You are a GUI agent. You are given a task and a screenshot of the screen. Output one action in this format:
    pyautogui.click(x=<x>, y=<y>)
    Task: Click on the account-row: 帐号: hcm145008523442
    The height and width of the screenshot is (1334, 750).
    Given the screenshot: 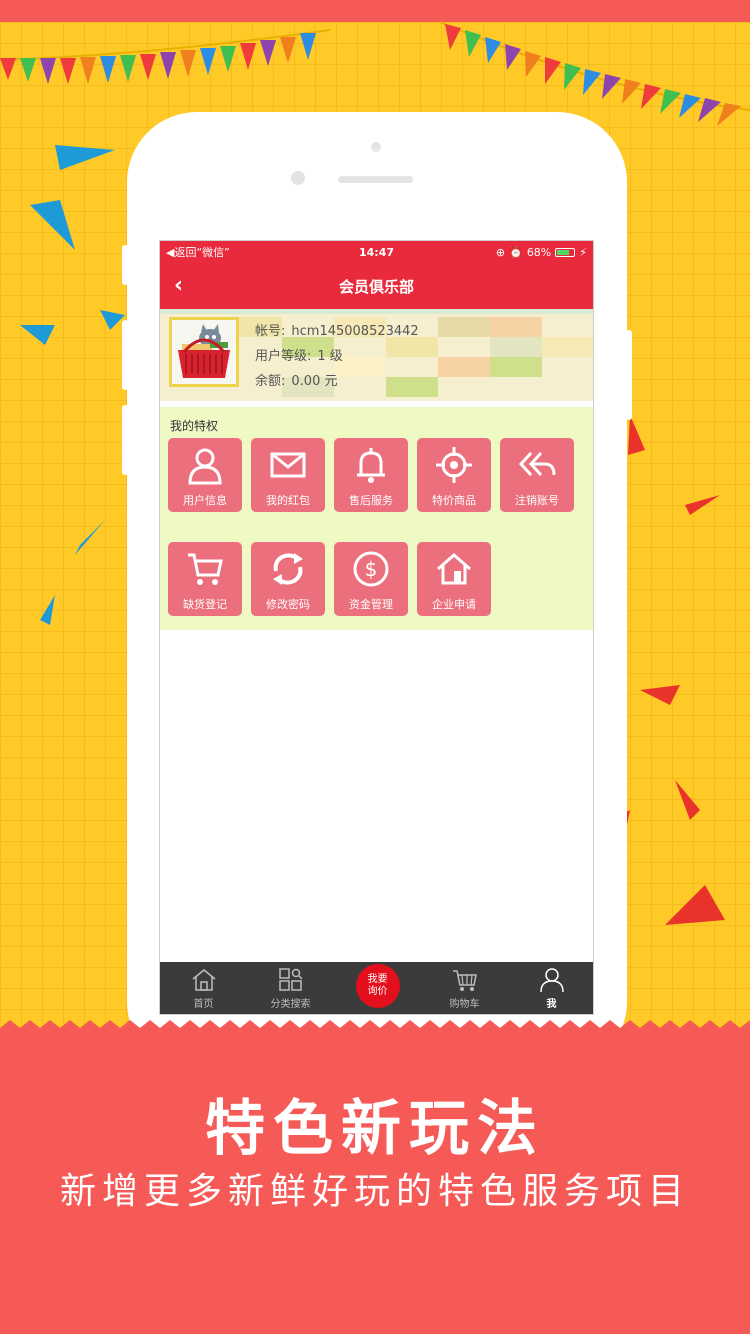 What is the action you would take?
    pyautogui.click(x=337, y=331)
    